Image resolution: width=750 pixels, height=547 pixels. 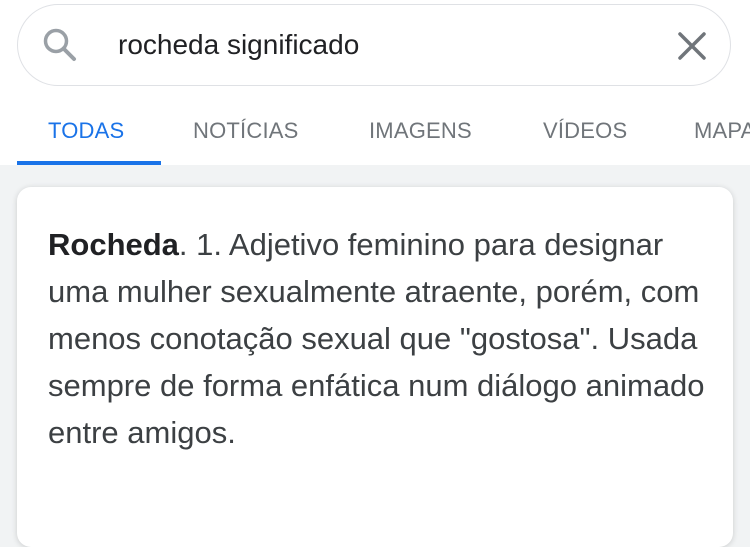 I want to click on tab-imagens: IMAGENS, so click(x=420, y=131).